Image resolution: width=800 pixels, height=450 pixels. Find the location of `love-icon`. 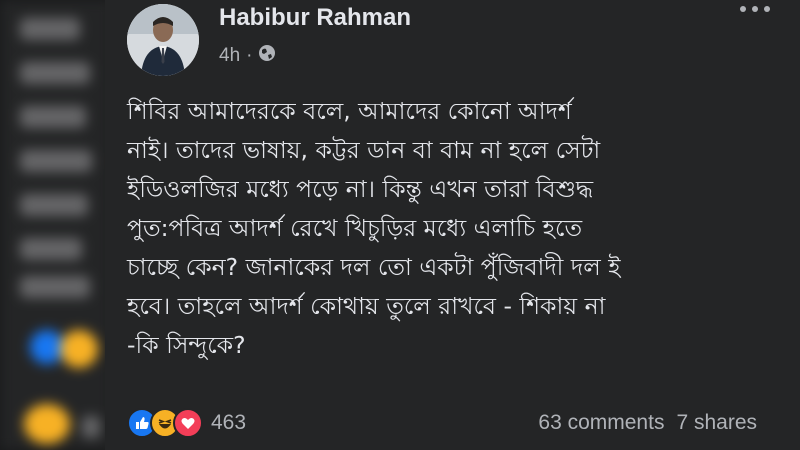

love-icon is located at coordinates (188, 423).